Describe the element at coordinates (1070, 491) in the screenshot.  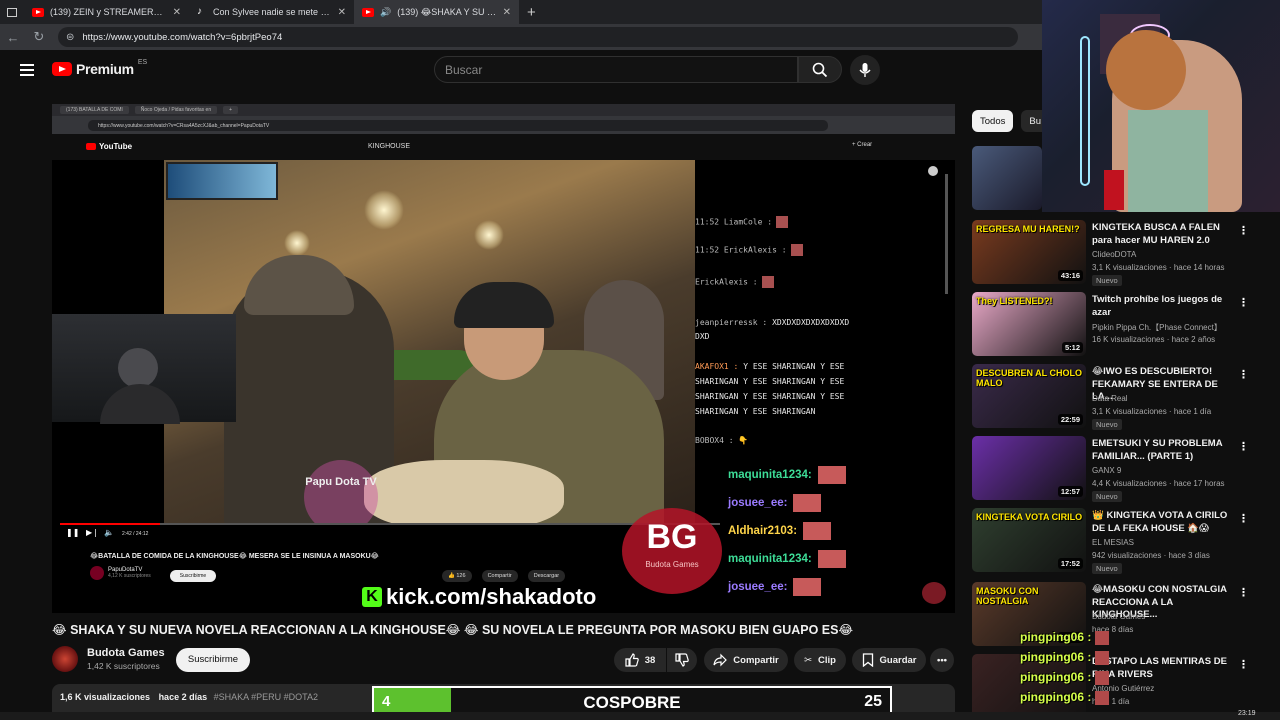
I see `video-duration: 12:57` at that location.